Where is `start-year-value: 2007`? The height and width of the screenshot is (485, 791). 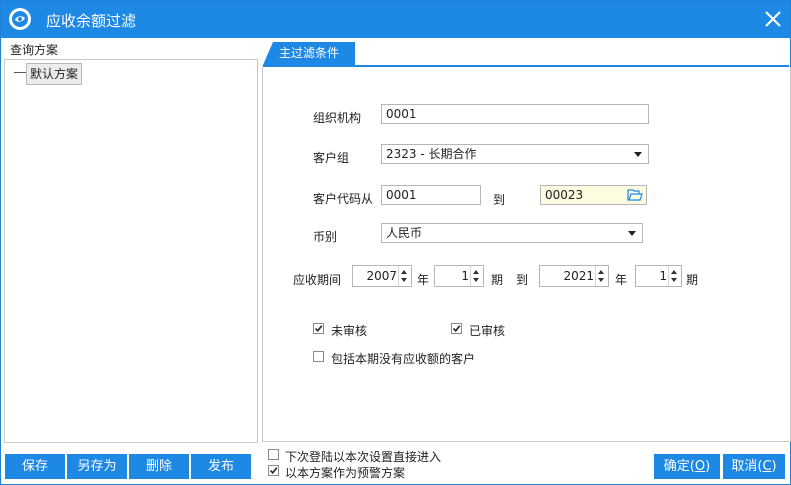
start-year-value: 2007 is located at coordinates (381, 276).